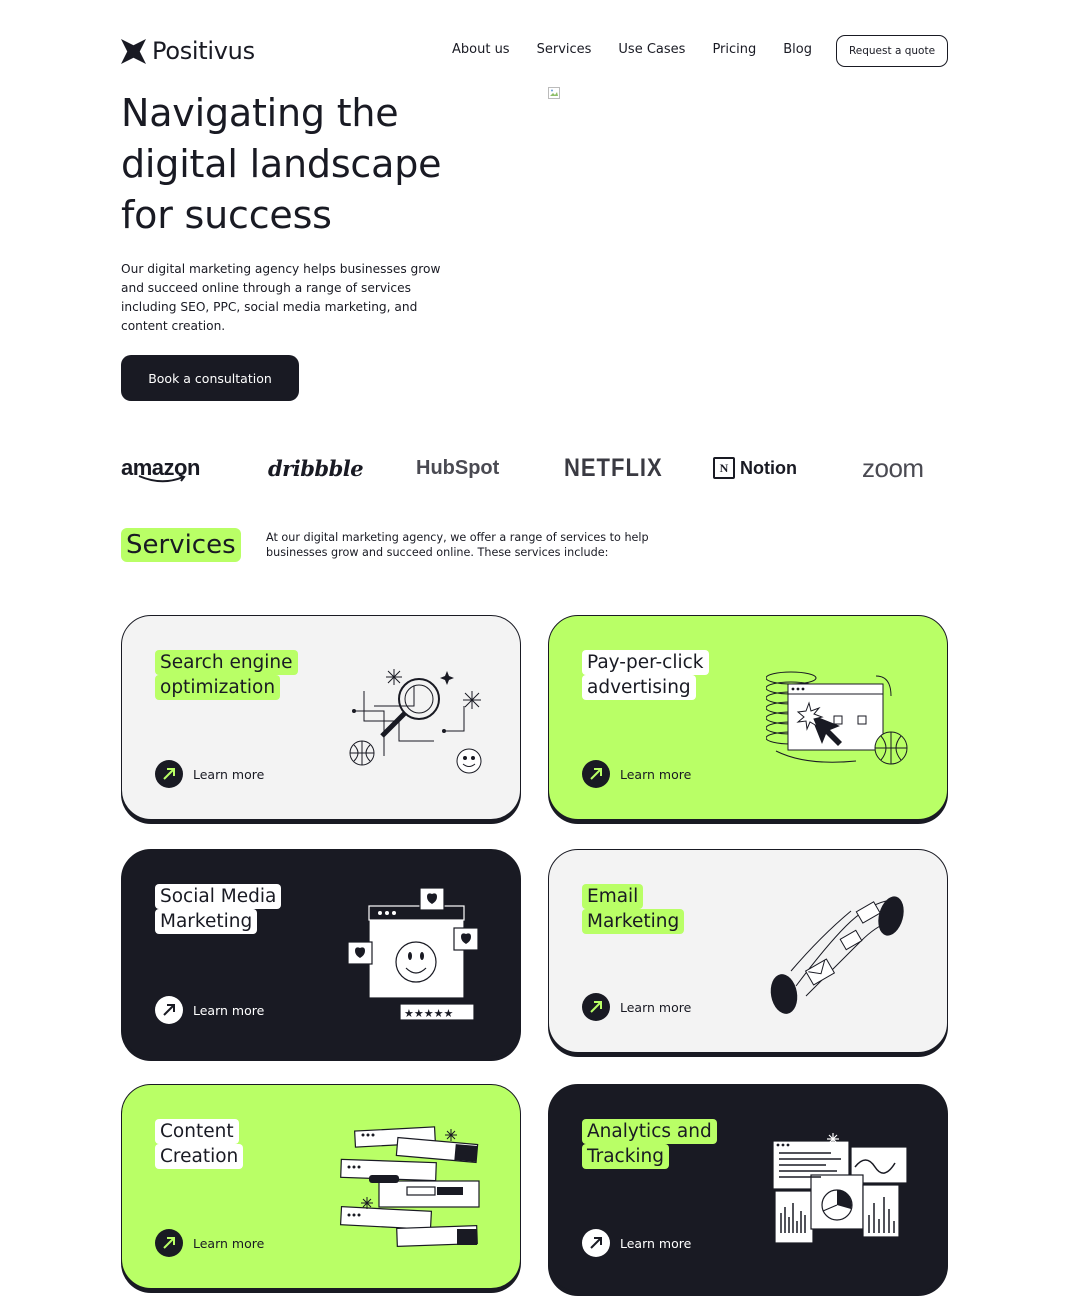 Image resolution: width=1081 pixels, height=1308 pixels. What do you see at coordinates (458, 467) in the screenshot?
I see `hubspot-logo: HubSpot` at bounding box center [458, 467].